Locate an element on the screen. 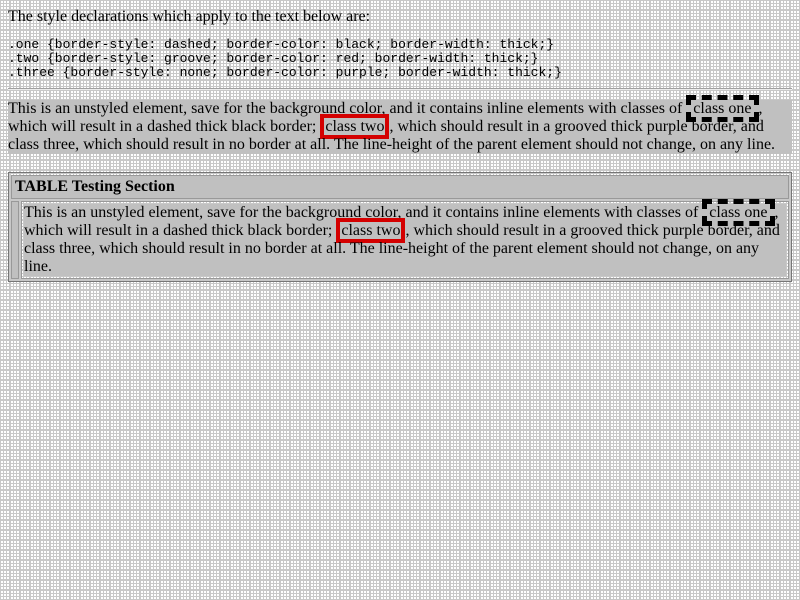 The height and width of the screenshot is (600, 800). table-heading-row: TABLE Testing Section is located at coordinates (400, 187).